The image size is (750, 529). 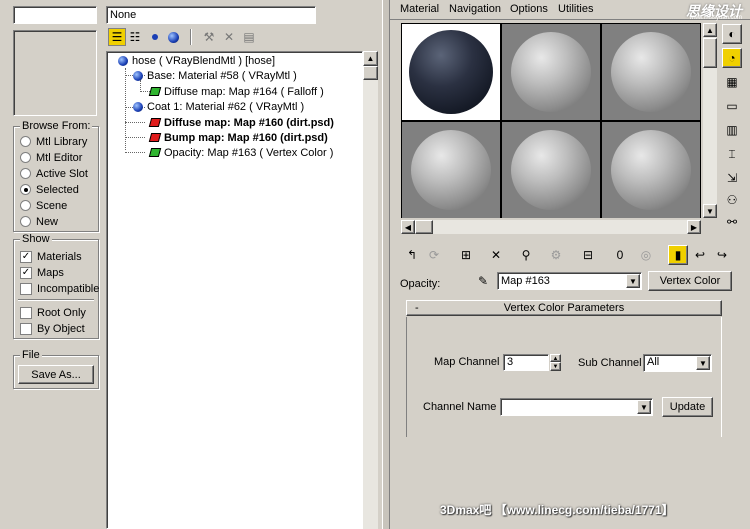 What do you see at coordinates (117, 37) in the screenshot?
I see `view-list-icon: ☰` at bounding box center [117, 37].